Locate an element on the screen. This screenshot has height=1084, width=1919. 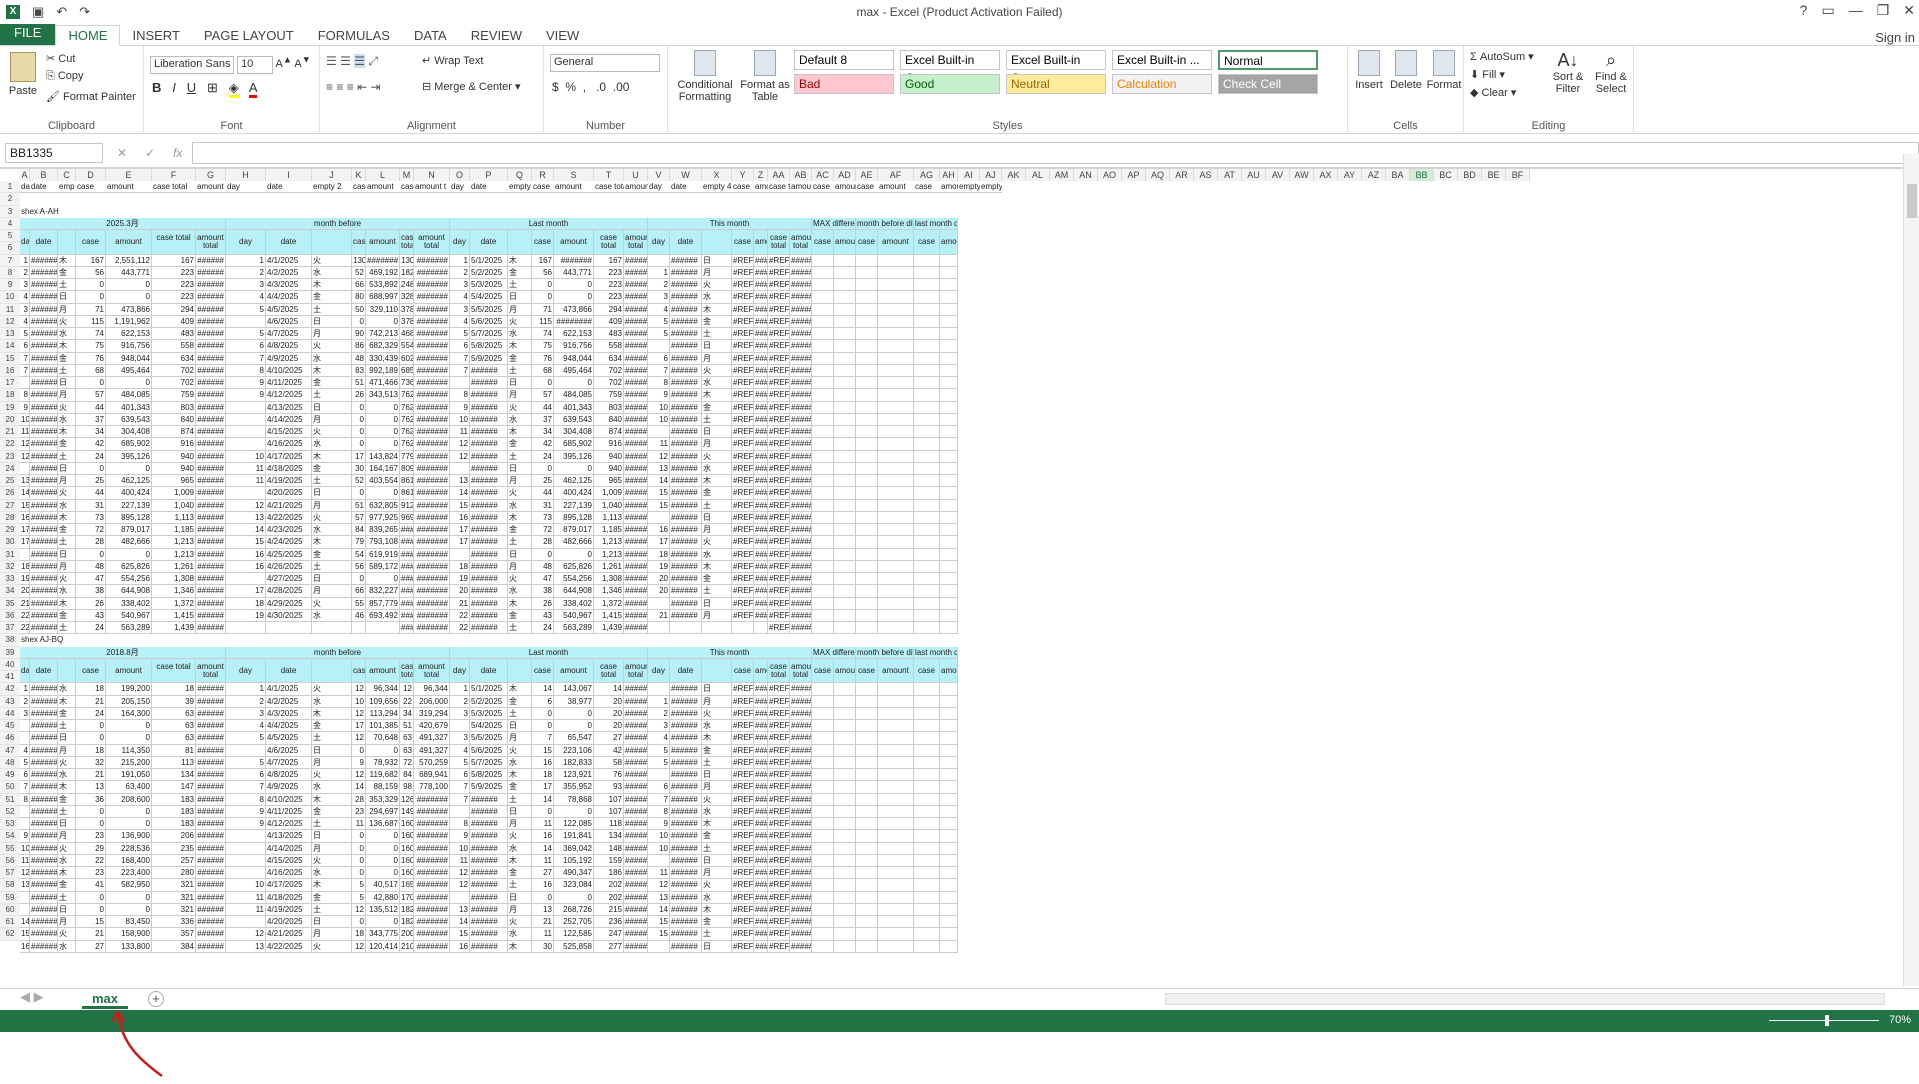
data-cell: 4/10/2025 is located at coordinates (289, 370).